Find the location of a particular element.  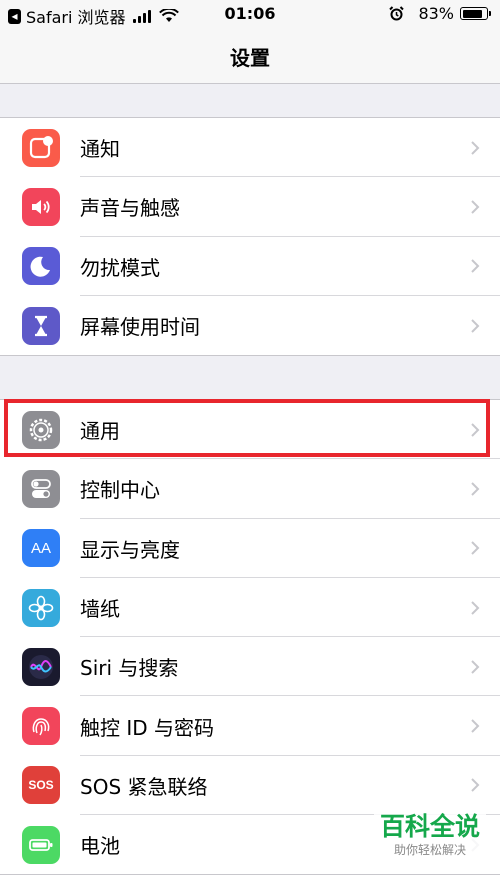

nav-bar: 设置 is located at coordinates (250, 56).